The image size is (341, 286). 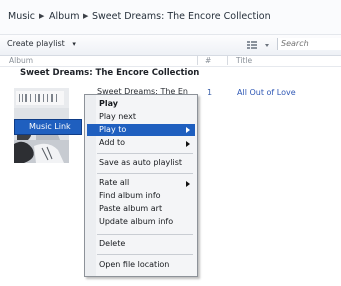 I want to click on search-box, so click(x=309, y=44).